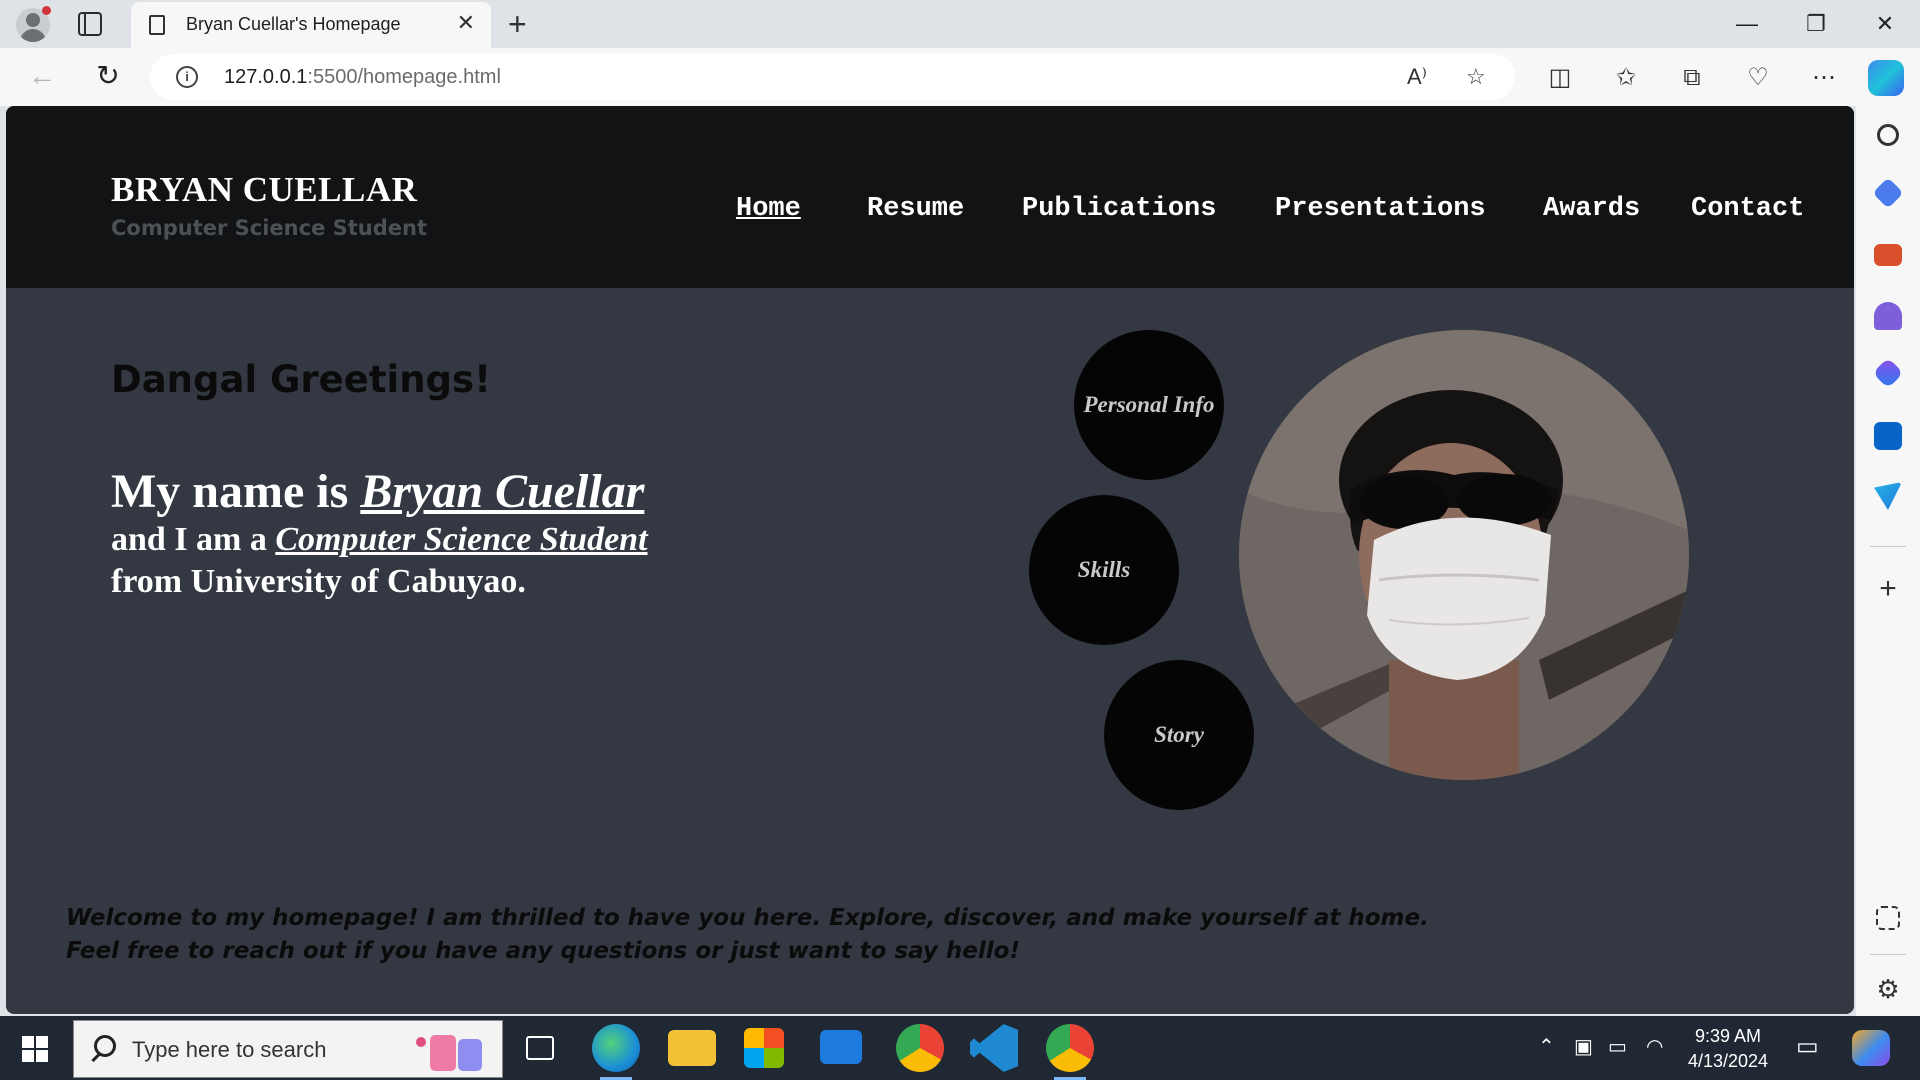  Describe the element at coordinates (1807, 1046) in the screenshot. I see `notifications-icon: ▭` at that location.